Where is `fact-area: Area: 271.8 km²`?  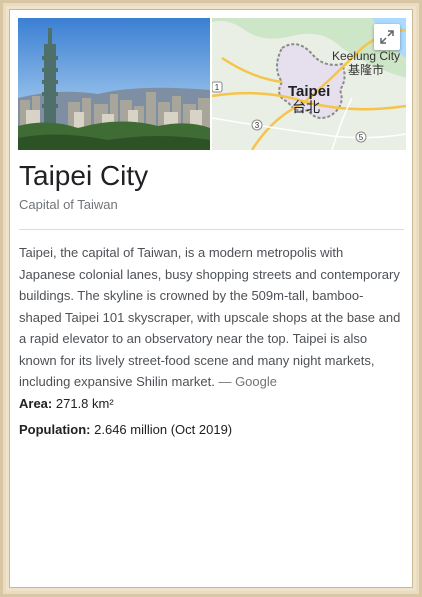 fact-area: Area: 271.8 km² is located at coordinates (66, 403).